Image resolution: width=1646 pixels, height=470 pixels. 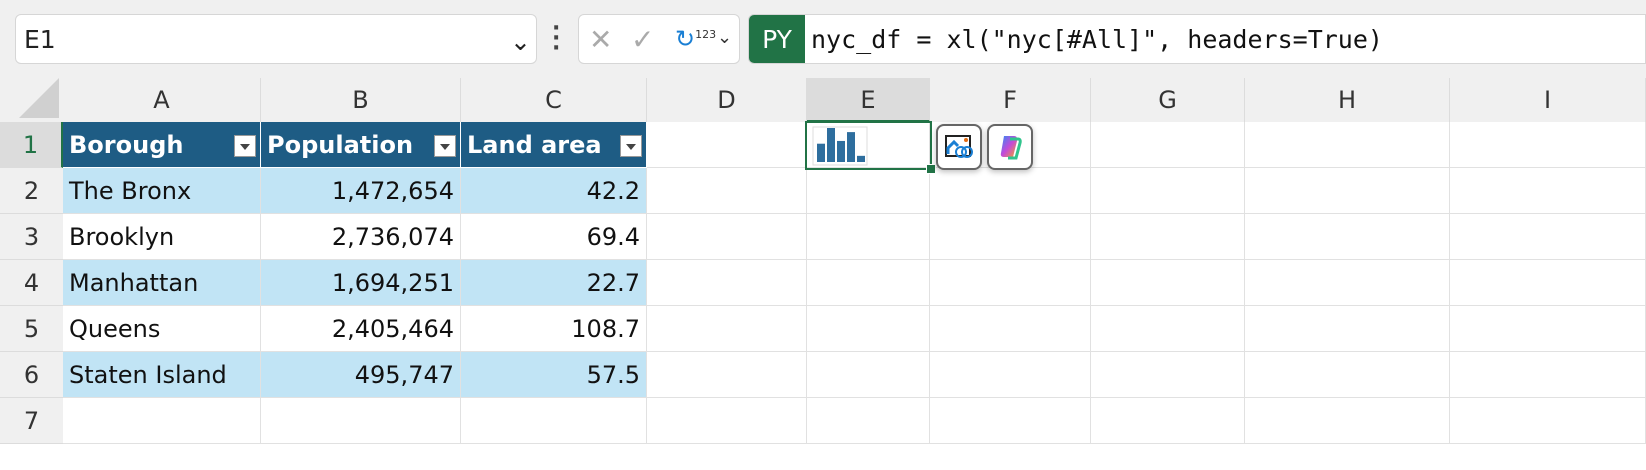 What do you see at coordinates (361, 421) in the screenshot?
I see `cell-B7` at bounding box center [361, 421].